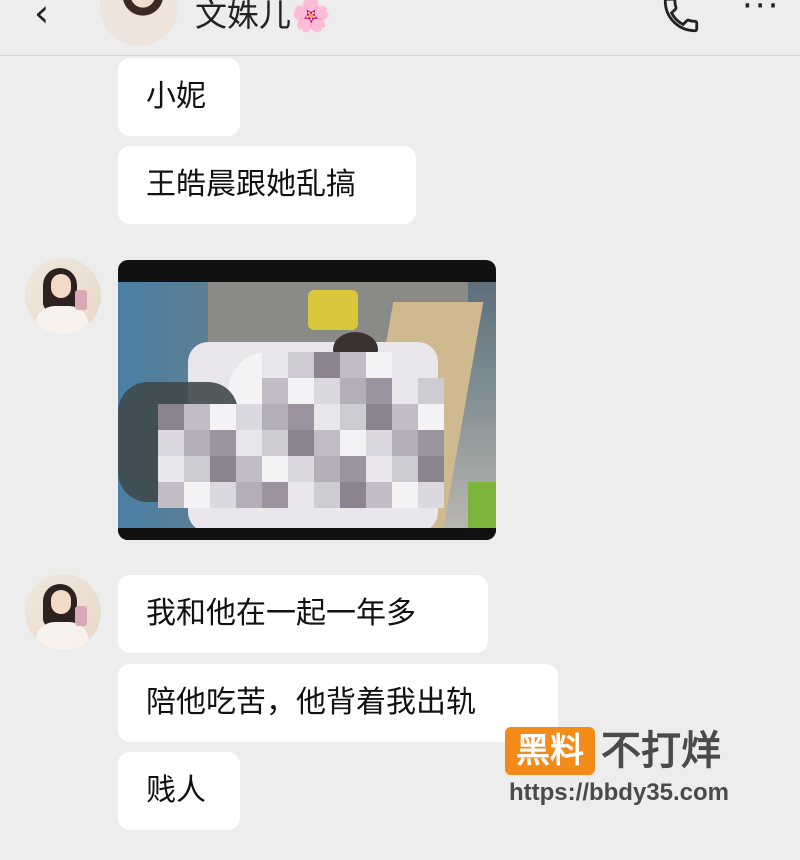 Image resolution: width=800 pixels, height=860 pixels. Describe the element at coordinates (263, 17) in the screenshot. I see `contact-name: 文姝儿🌸` at that location.